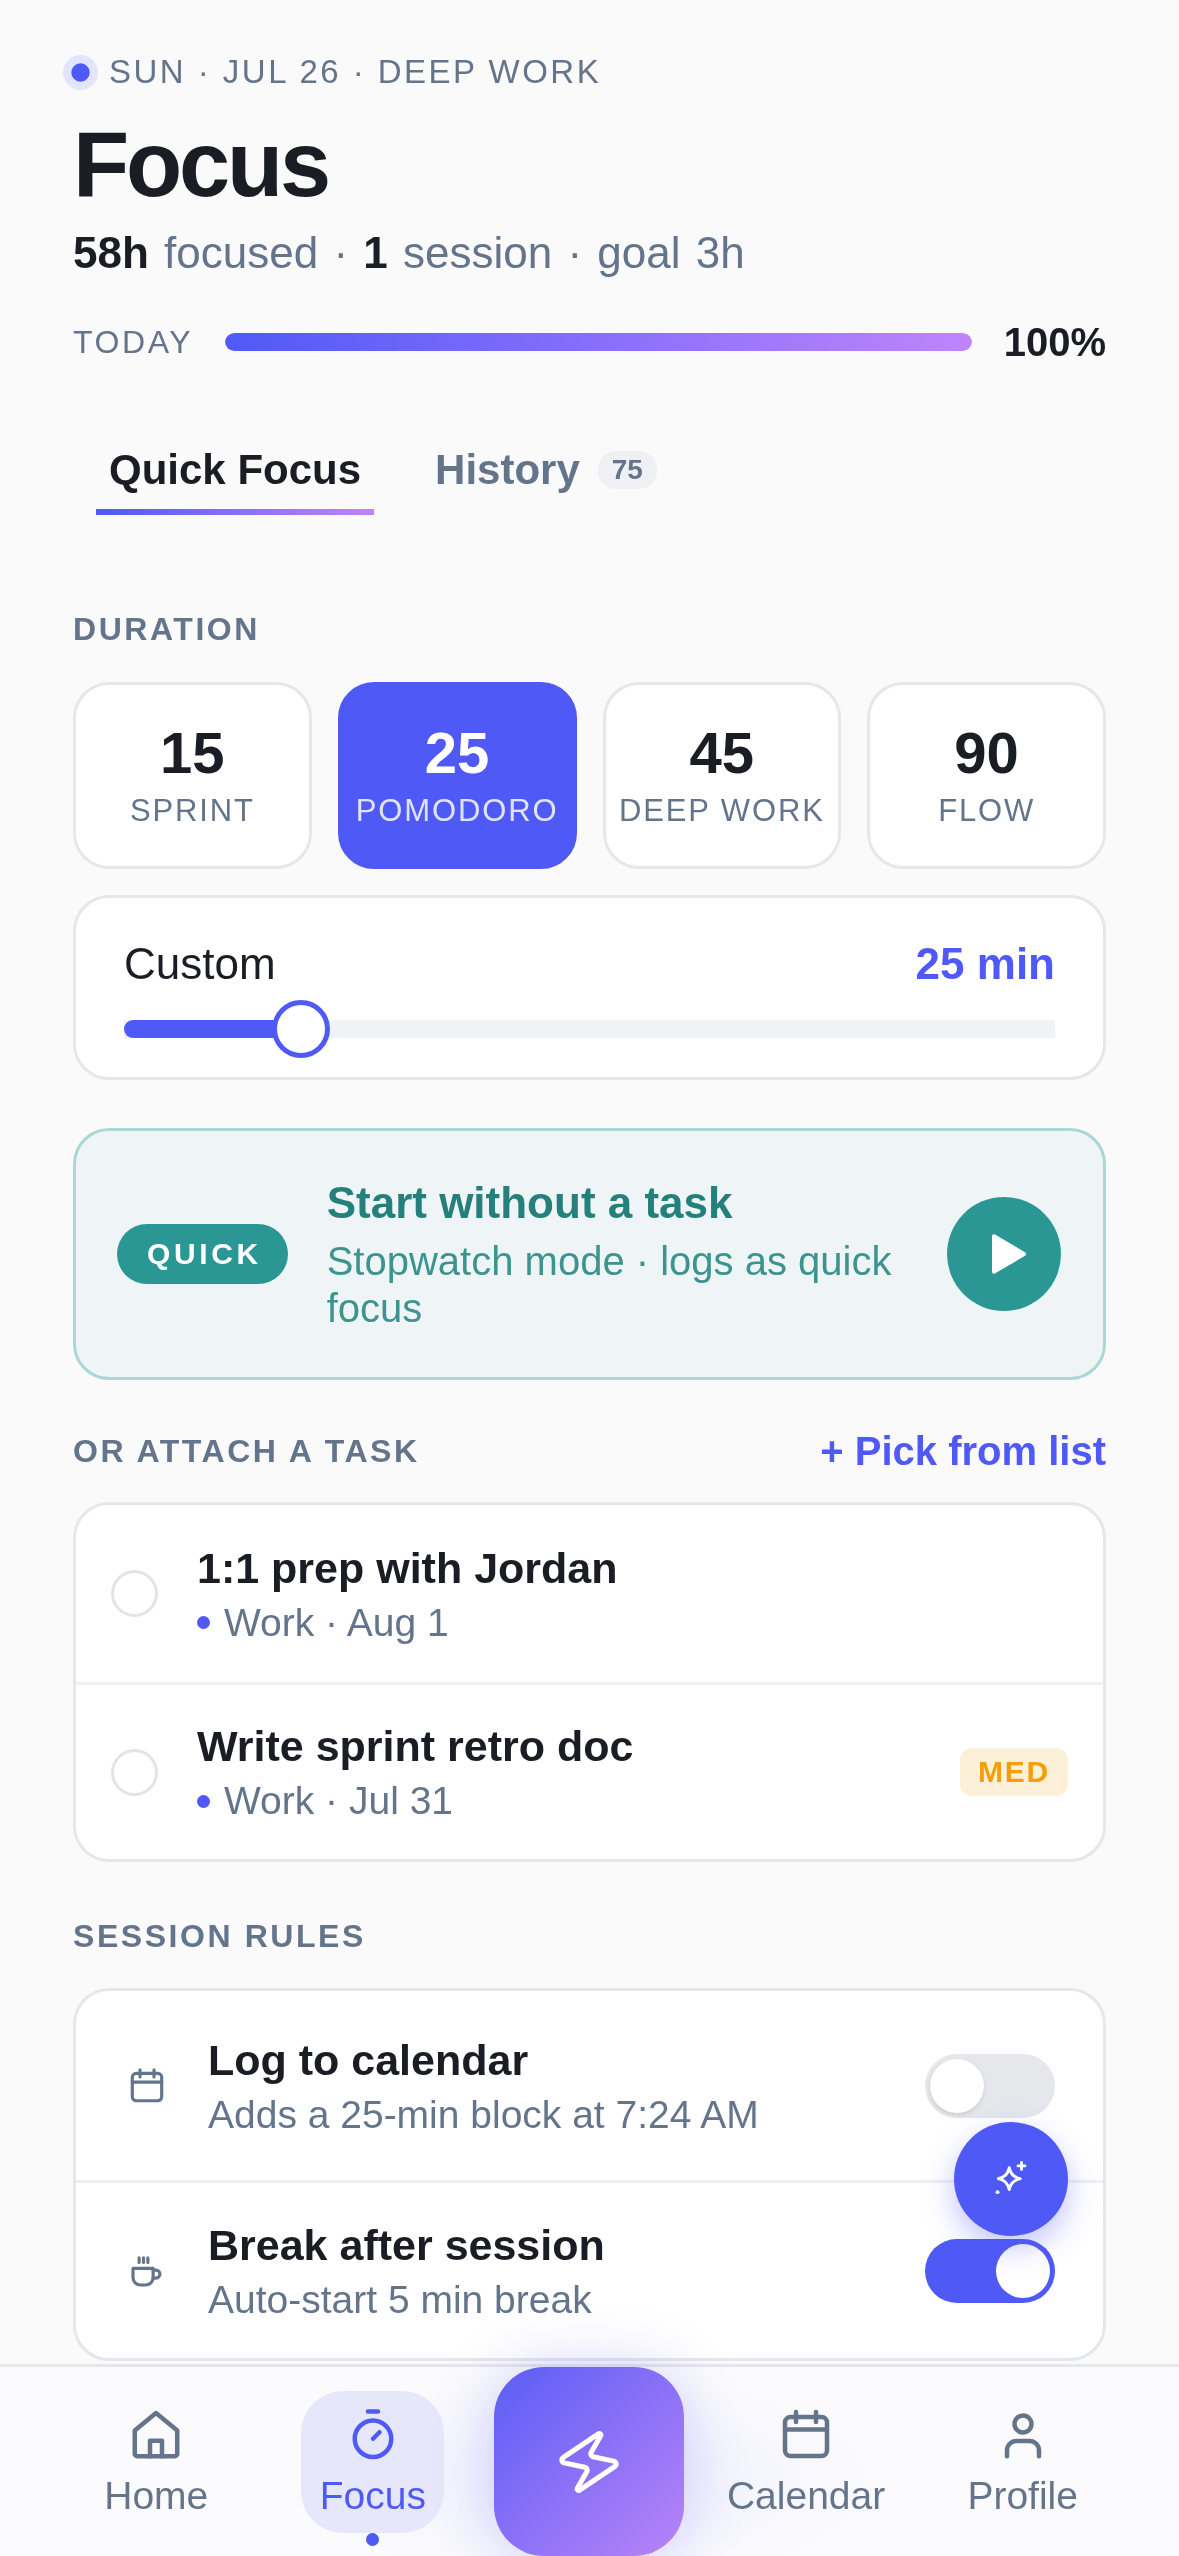  I want to click on duration-option: 25 POMODORO, so click(457, 775).